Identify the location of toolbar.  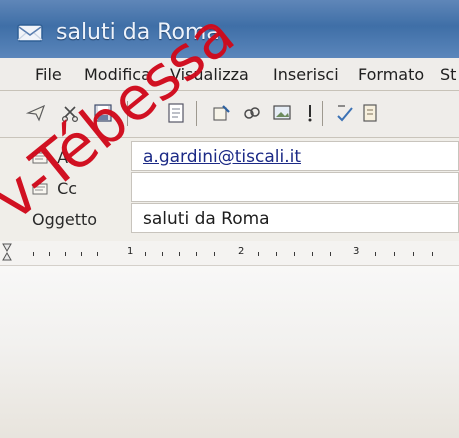
(229, 114).